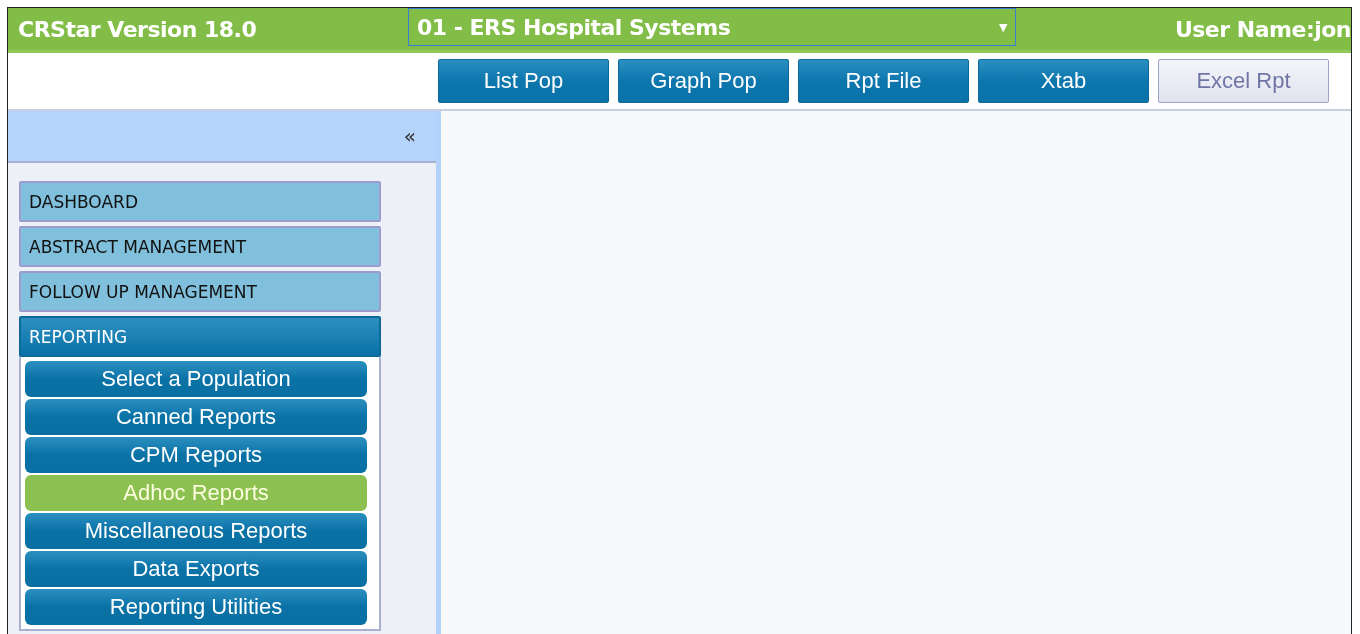 This screenshot has height=634, width=1360. Describe the element at coordinates (1262, 29) in the screenshot. I see `user-name: User Name:jon` at that location.